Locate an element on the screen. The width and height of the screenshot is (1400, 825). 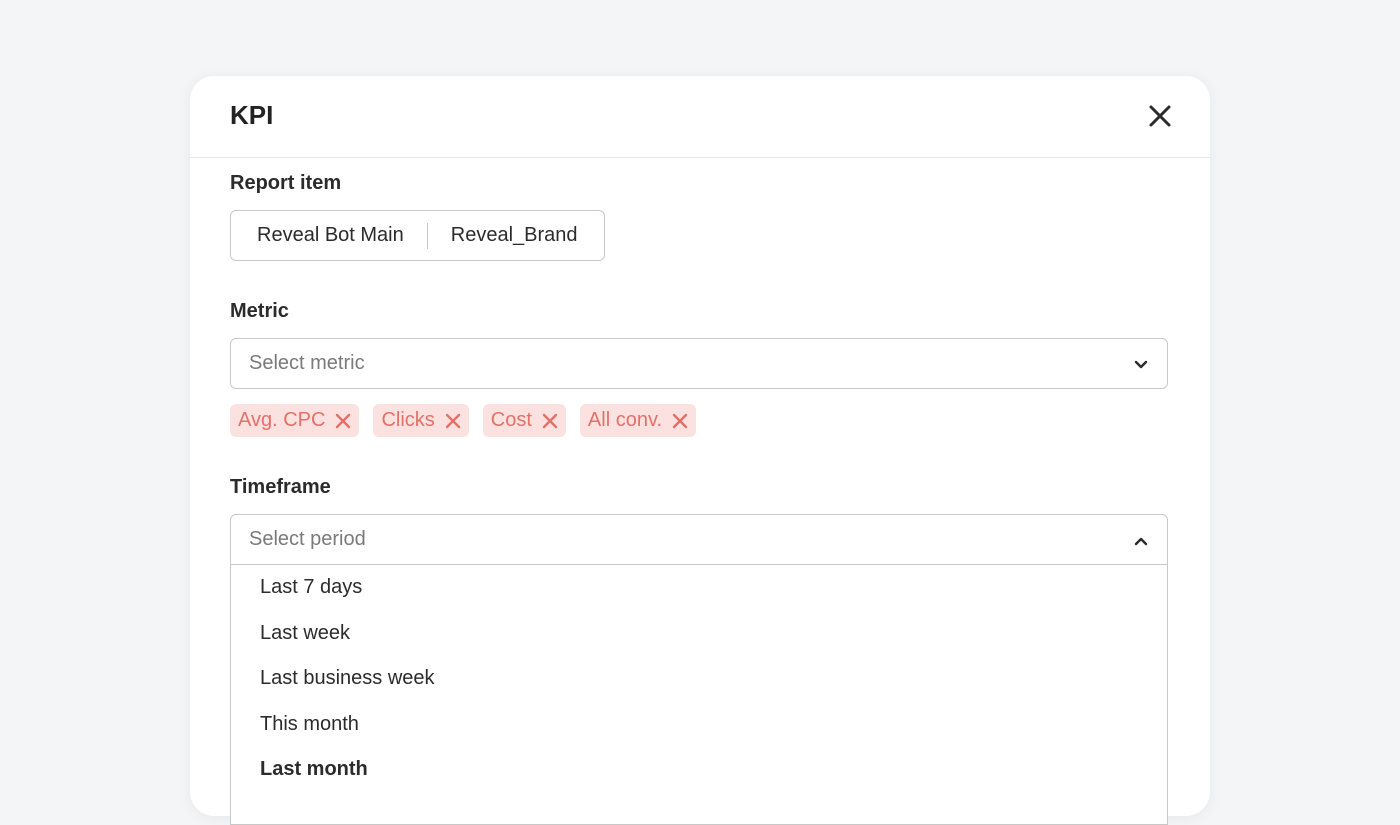
metric-select: Select metric is located at coordinates (699, 363).